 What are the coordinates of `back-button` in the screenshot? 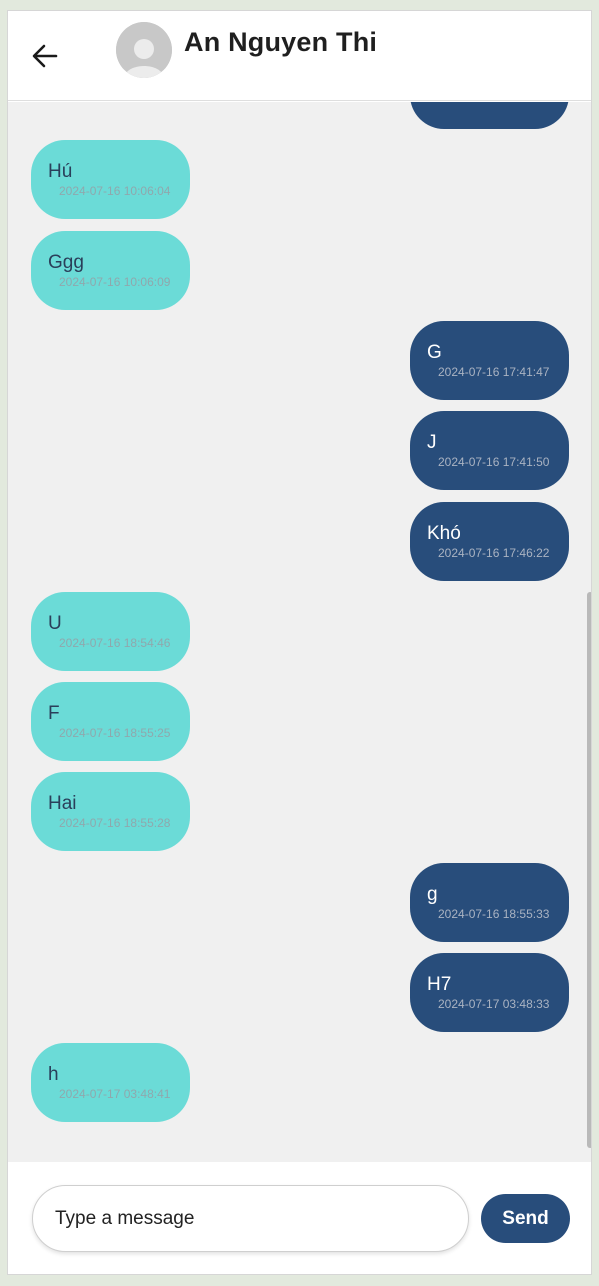 It's located at (45, 56).